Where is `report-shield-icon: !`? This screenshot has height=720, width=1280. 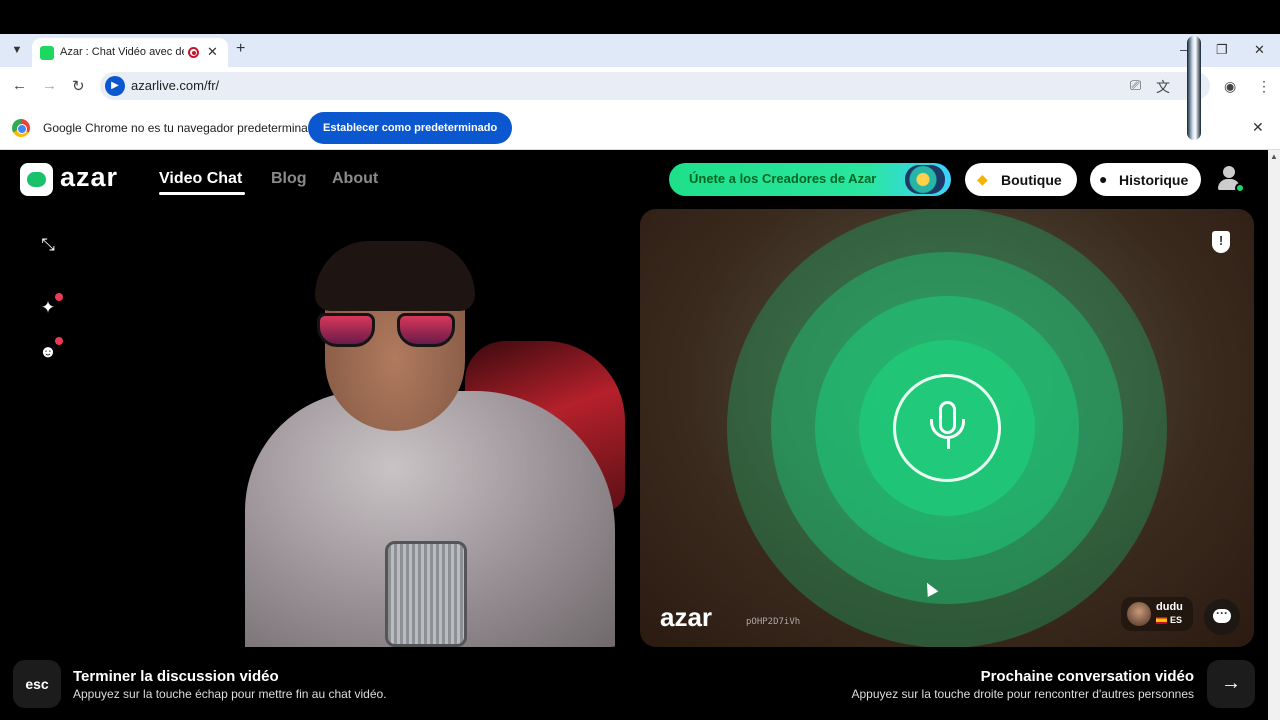
report-shield-icon: ! is located at coordinates (1221, 242).